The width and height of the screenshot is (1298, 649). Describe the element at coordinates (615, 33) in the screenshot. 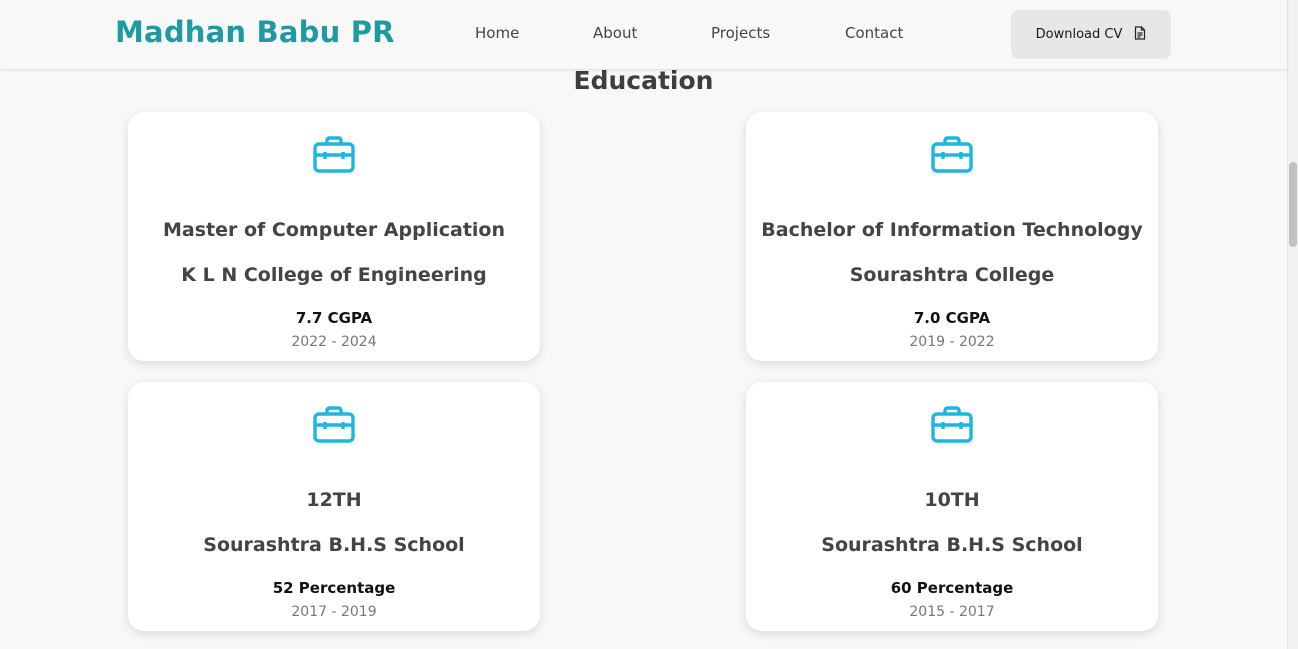

I see `nav-about: About` at that location.